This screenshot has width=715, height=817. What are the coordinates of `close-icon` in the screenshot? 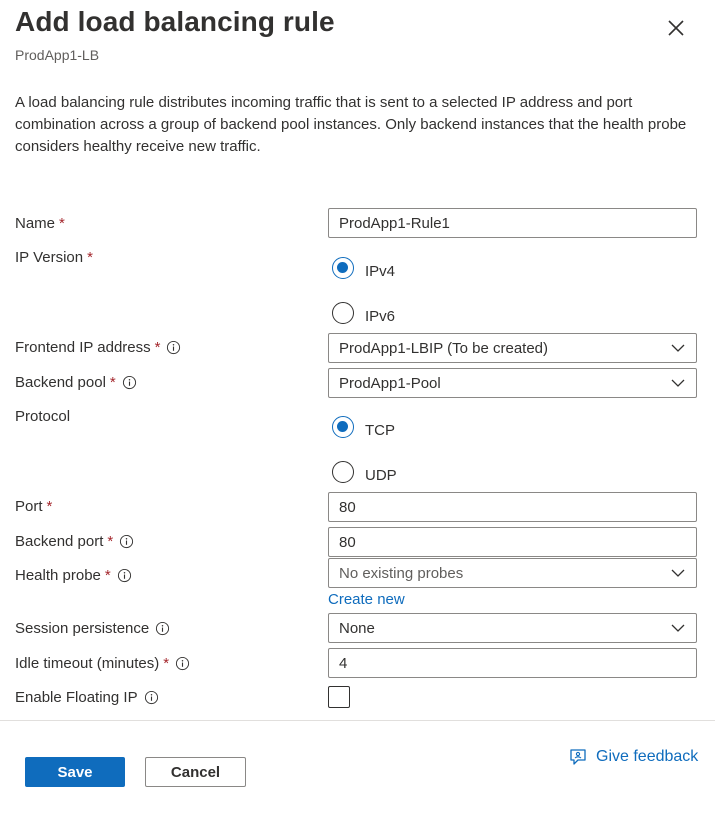 It's located at (676, 28).